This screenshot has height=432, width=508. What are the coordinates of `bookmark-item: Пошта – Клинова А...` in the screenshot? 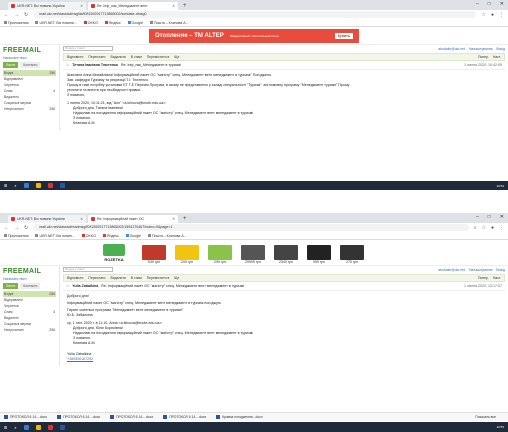 It's located at (169, 23).